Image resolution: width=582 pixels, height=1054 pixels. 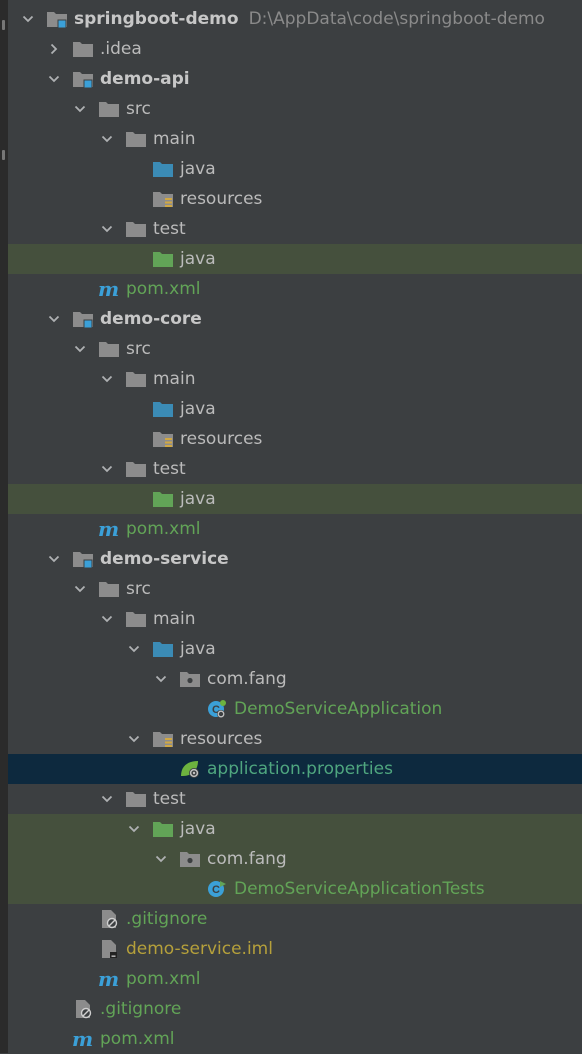 What do you see at coordinates (295, 679) in the screenshot?
I see `tree-row-package: com.fang` at bounding box center [295, 679].